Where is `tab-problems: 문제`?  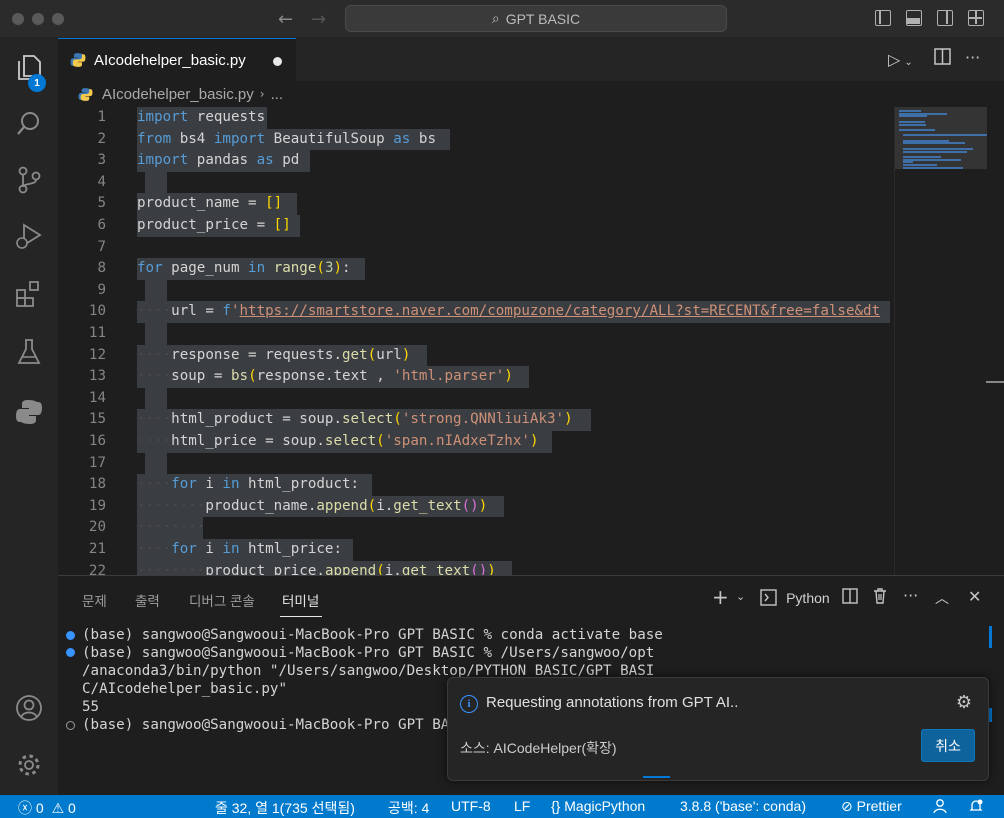 tab-problems: 문제 is located at coordinates (94, 600).